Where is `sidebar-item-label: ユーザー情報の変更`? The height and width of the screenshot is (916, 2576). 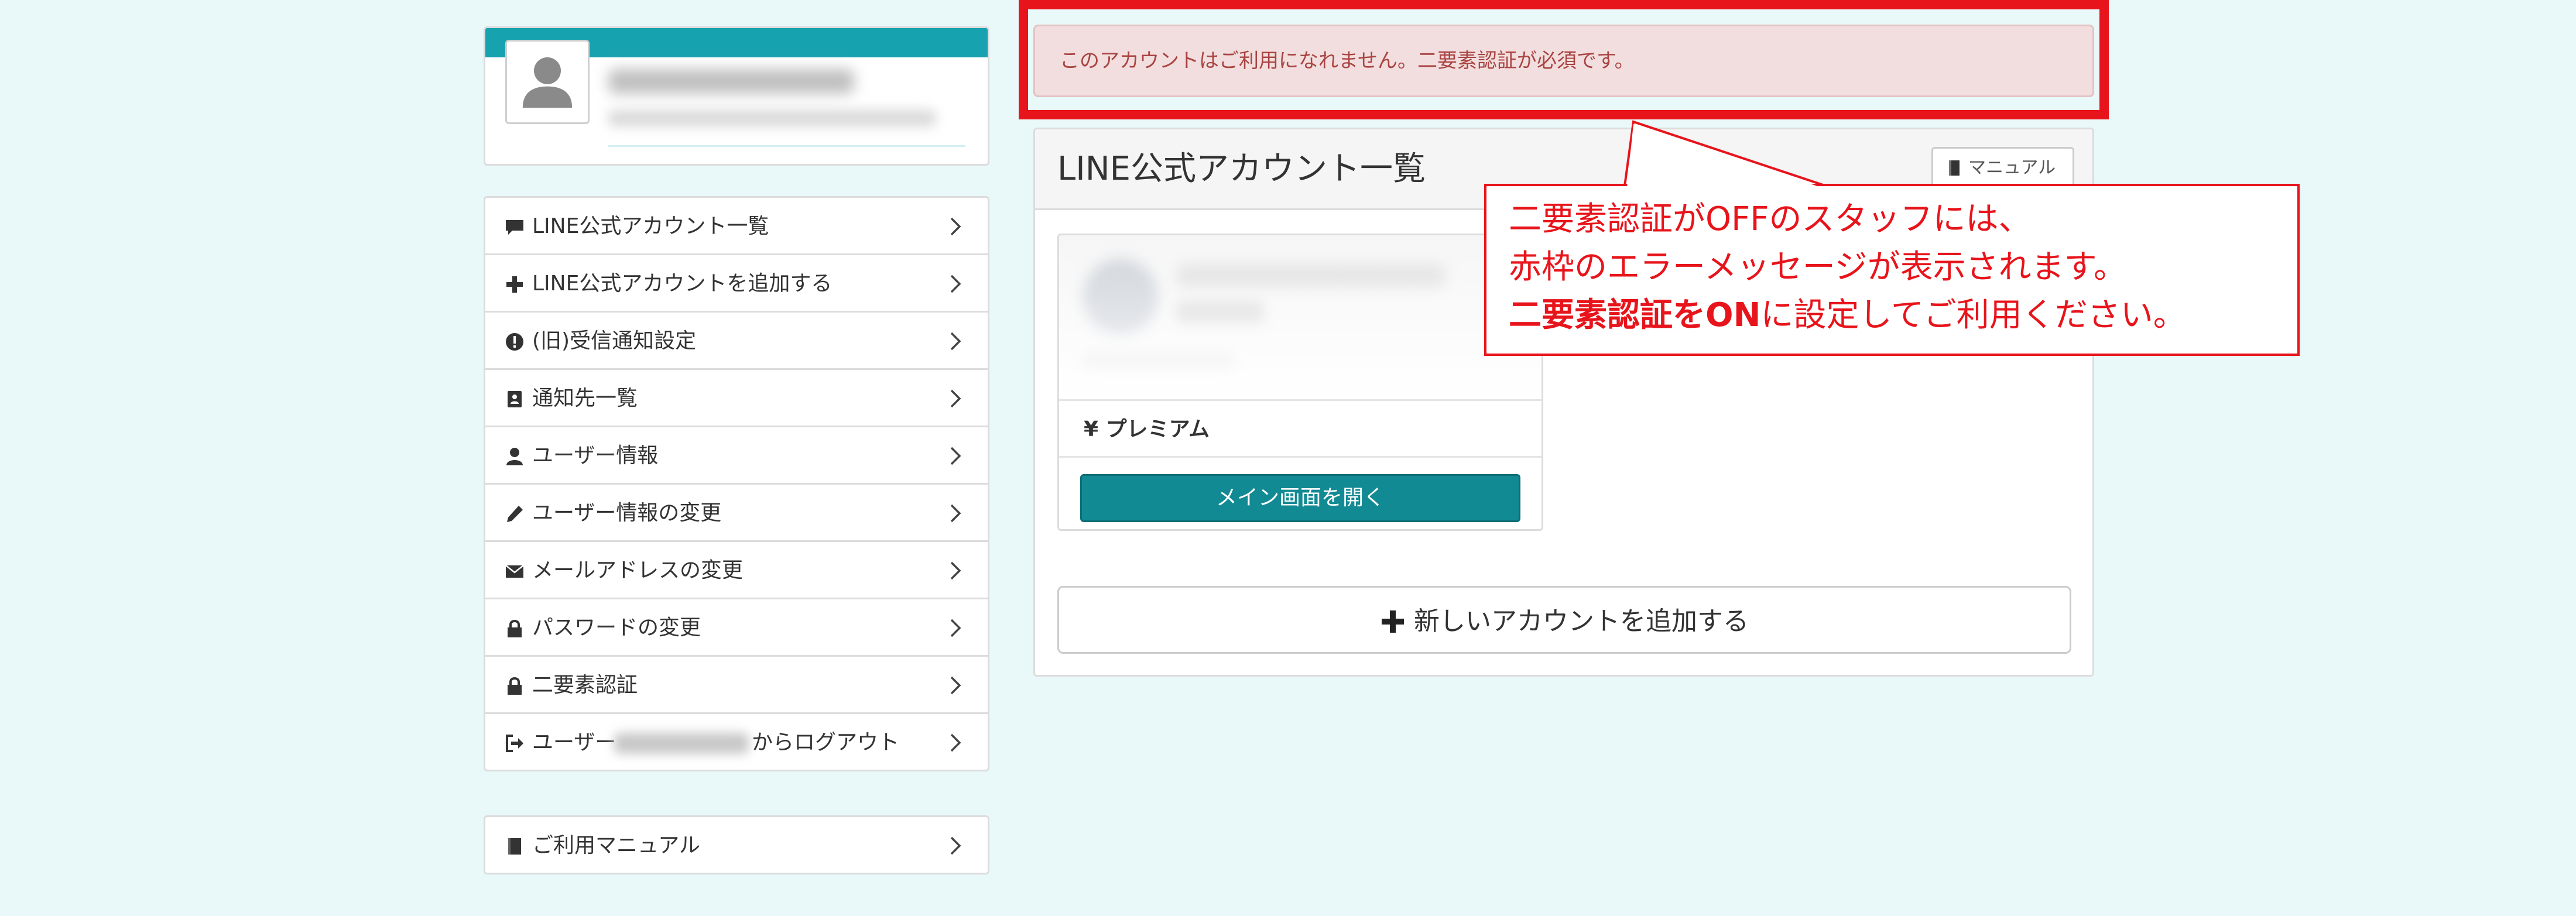 sidebar-item-label: ユーザー情報の変更 is located at coordinates (627, 513).